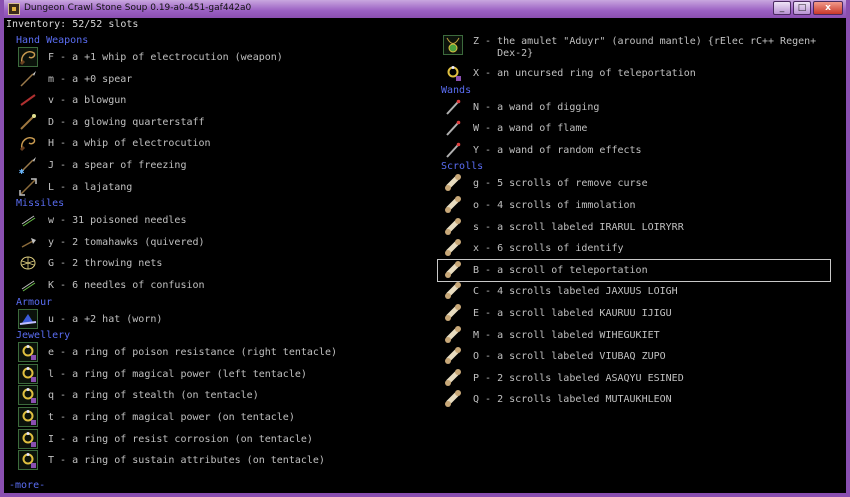 This screenshot has width=850, height=497. What do you see at coordinates (633, 129) in the screenshot?
I see `inventory-item: W - a wand of flame` at bounding box center [633, 129].